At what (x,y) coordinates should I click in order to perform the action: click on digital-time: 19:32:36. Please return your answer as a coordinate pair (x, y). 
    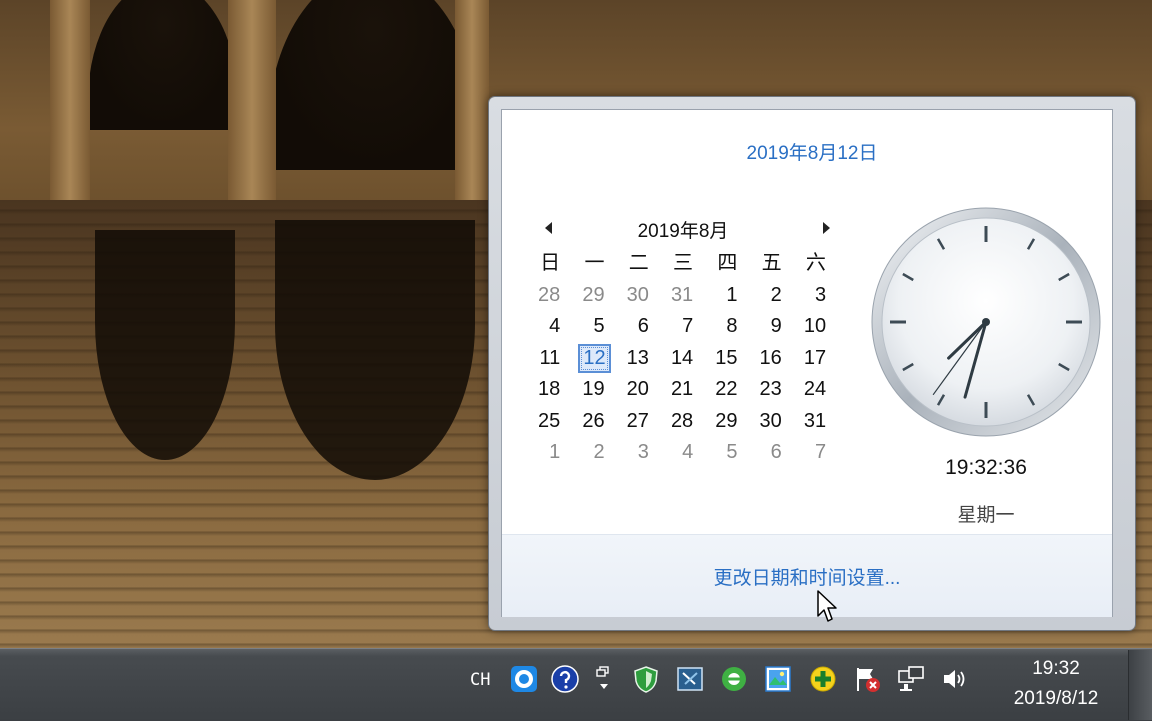
    Looking at the image, I should click on (986, 467).